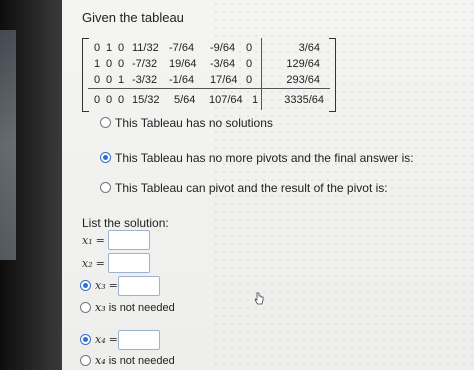  I want to click on x3-input, so click(139, 286).